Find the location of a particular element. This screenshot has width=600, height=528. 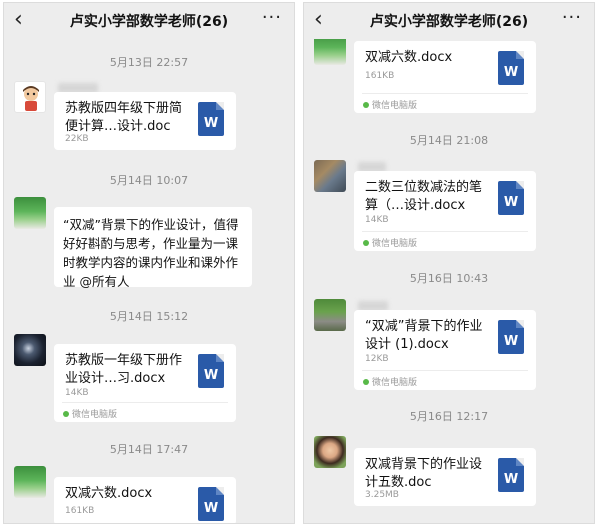

timestamp: 5月14日 21:08 is located at coordinates (449, 140).